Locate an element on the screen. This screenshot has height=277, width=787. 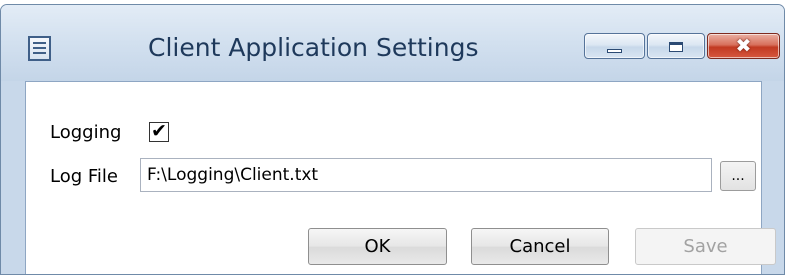
logging-checkbox: ✔ is located at coordinates (159, 131).